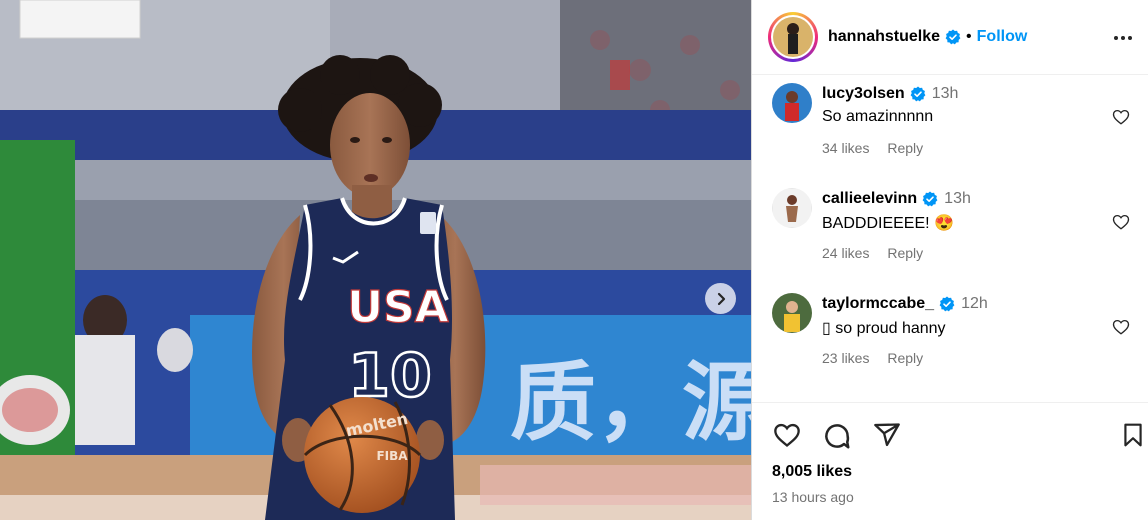 Image resolution: width=1148 pixels, height=520 pixels. What do you see at coordinates (869, 199) in the screenshot?
I see `comment-username: callieelevinn` at bounding box center [869, 199].